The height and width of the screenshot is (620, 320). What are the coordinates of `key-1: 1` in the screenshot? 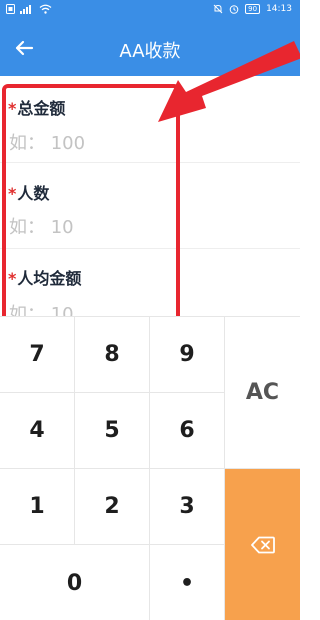 It's located at (37, 507).